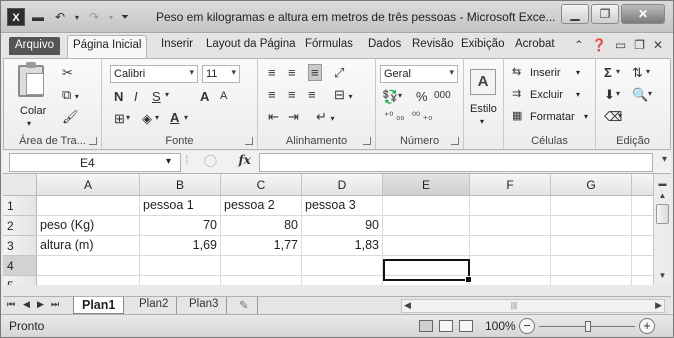  Describe the element at coordinates (591, 266) in the screenshot. I see `cell-g4` at that location.